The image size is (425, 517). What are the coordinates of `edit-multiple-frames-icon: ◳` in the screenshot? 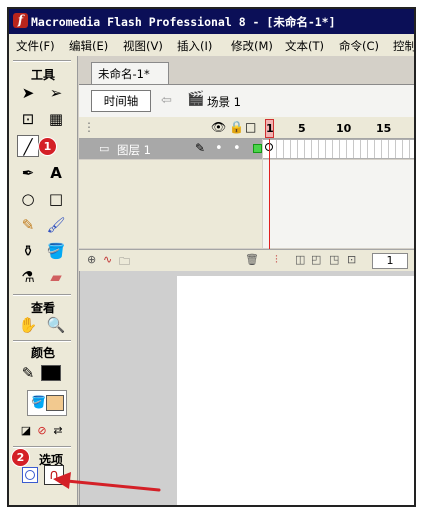 It's located at (334, 259).